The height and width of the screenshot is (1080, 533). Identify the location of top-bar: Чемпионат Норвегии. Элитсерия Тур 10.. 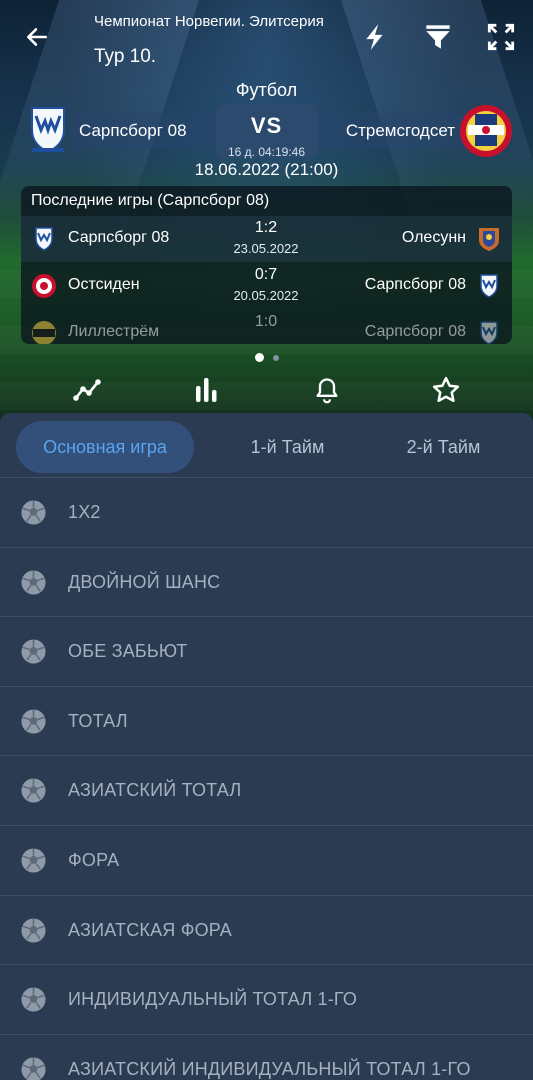
(266, 40).